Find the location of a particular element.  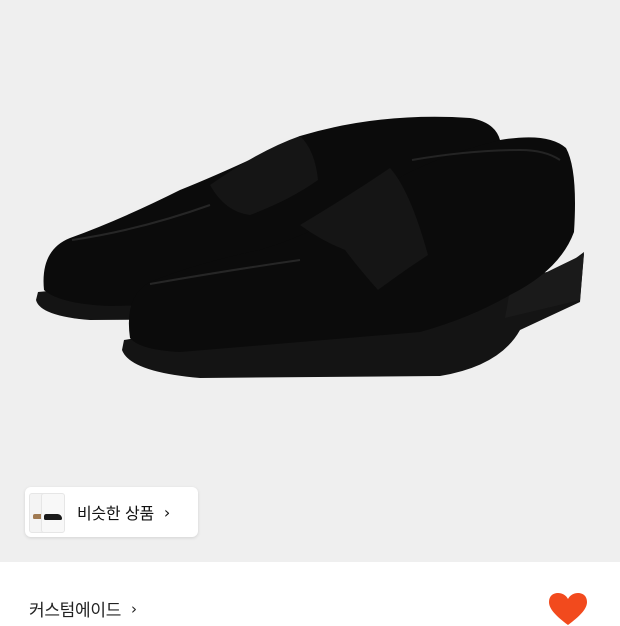

brand-row: 커스텀에이드 › is located at coordinates (310, 592).